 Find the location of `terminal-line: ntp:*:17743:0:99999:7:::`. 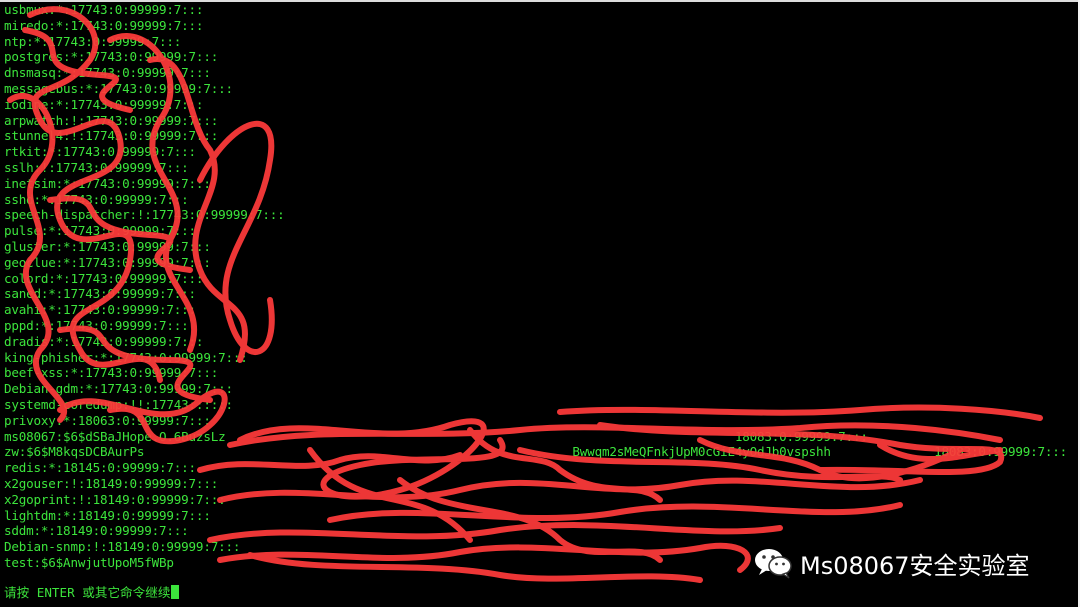

terminal-line: ntp:*:17743:0:99999:7::: is located at coordinates (93, 41).